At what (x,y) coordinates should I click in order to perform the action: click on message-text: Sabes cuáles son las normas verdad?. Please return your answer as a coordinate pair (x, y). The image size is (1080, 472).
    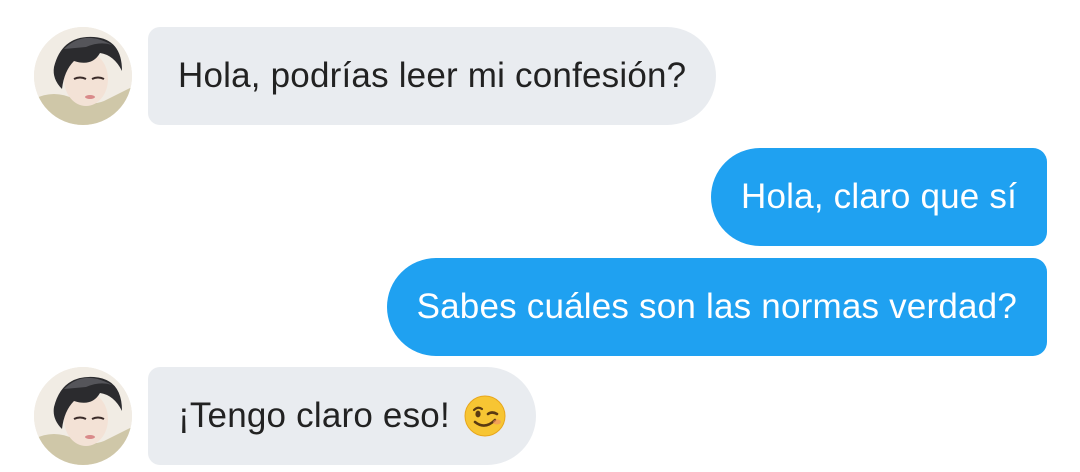
    Looking at the image, I should click on (716, 306).